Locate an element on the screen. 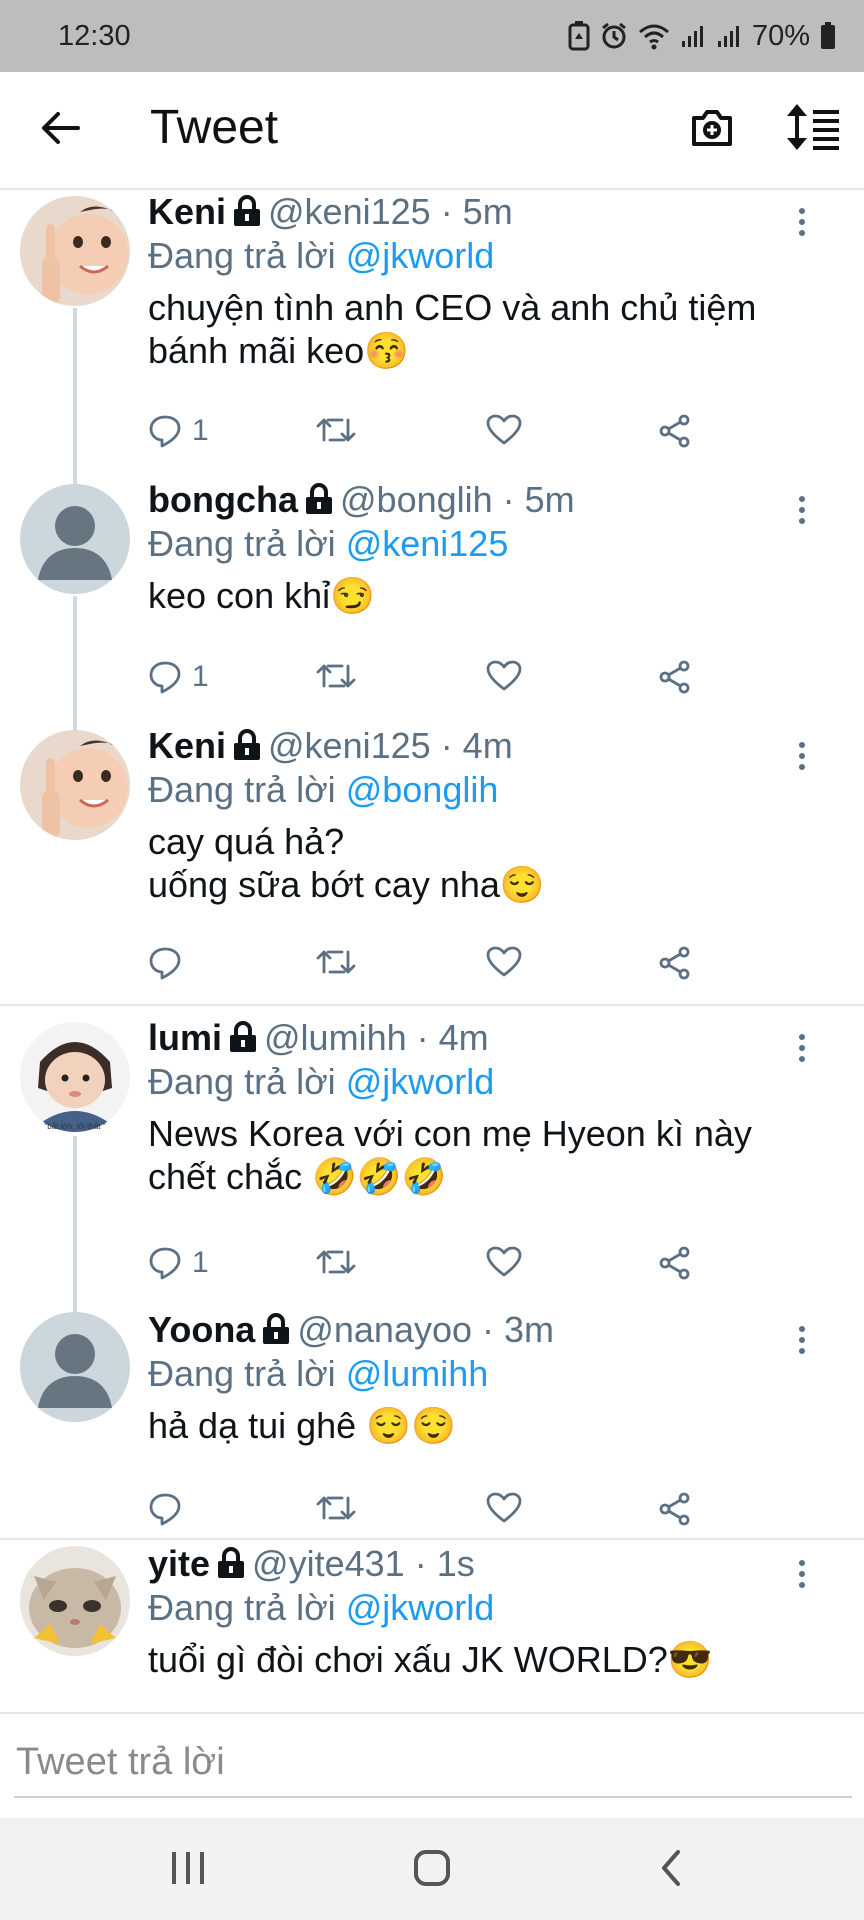 The height and width of the screenshot is (1920, 864). tweet-header: Keni @keni125 · 4m is located at coordinates (486, 746).